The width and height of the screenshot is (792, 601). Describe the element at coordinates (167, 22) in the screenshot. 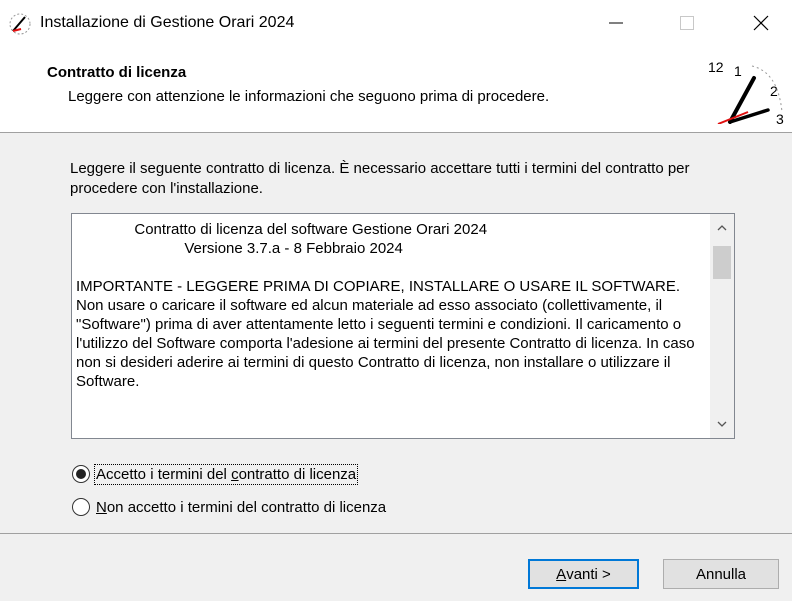

I see `window-title: Installazione di Gestione Orari 2024` at that location.